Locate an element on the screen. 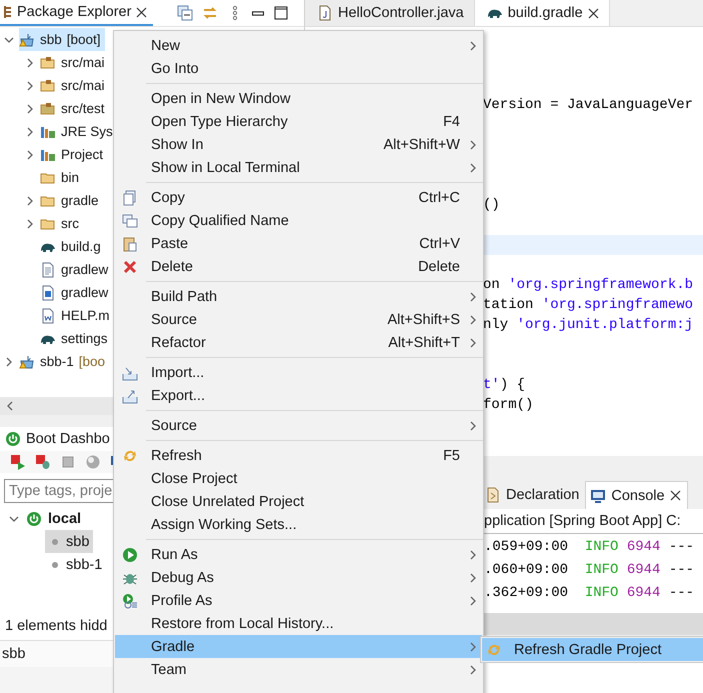 The width and height of the screenshot is (703, 693). tree-item: src is located at coordinates (61, 223).